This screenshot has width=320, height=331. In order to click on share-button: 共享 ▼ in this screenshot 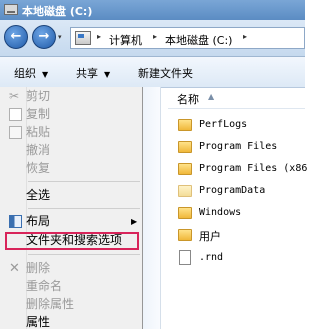, I will do `click(93, 73)`.